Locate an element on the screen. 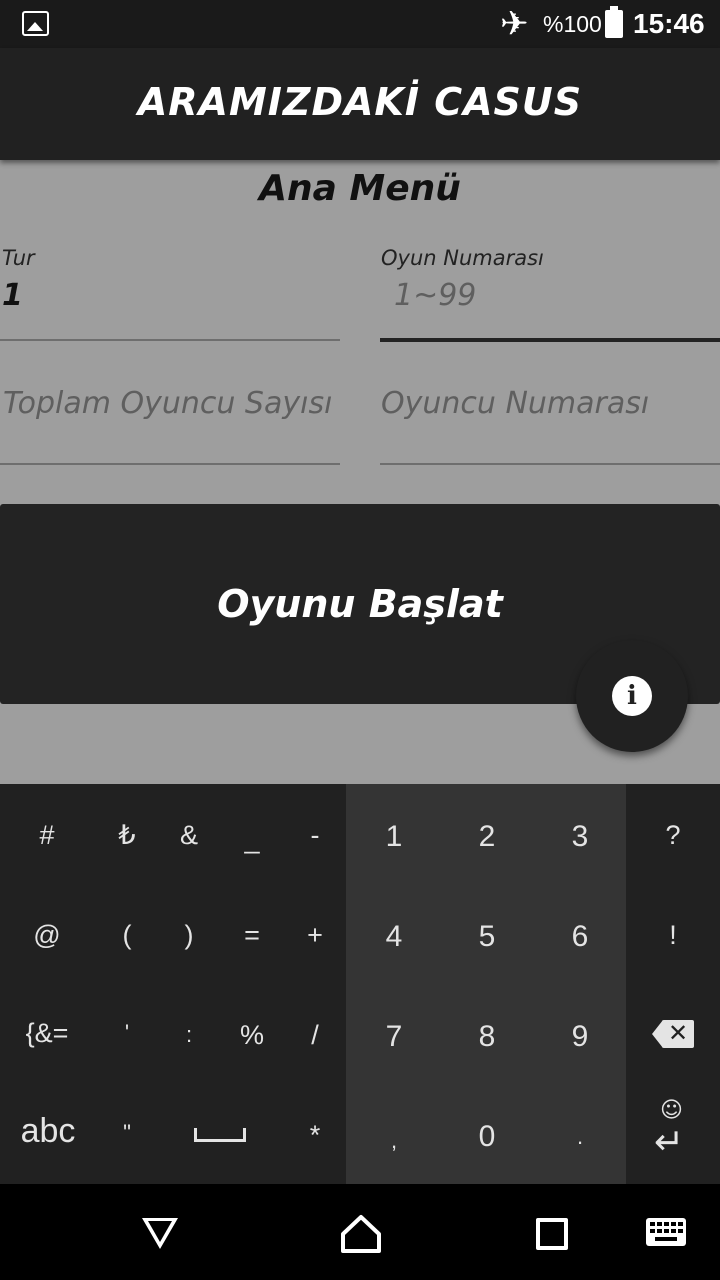  key-double-quote: " is located at coordinates (127, 1133).